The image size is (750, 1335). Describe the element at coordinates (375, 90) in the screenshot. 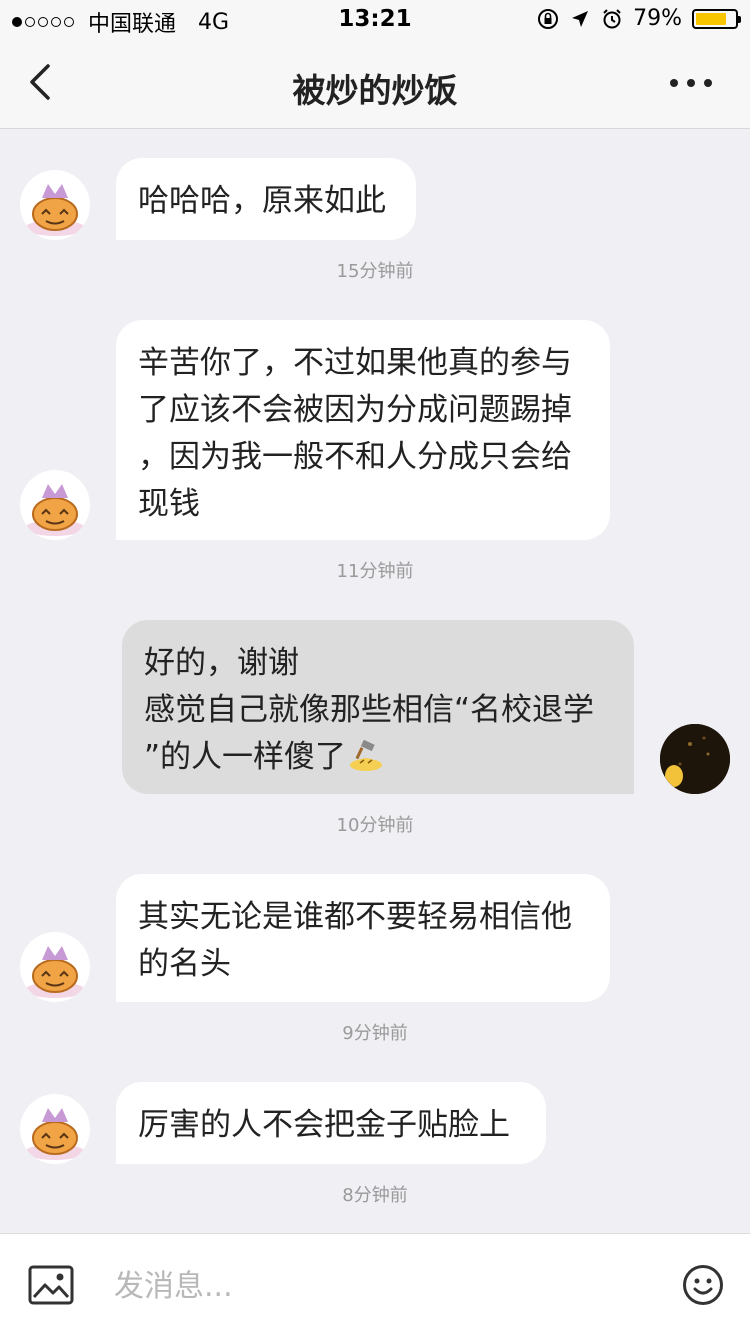

I see `chat-title: 被炒的炒饭` at that location.